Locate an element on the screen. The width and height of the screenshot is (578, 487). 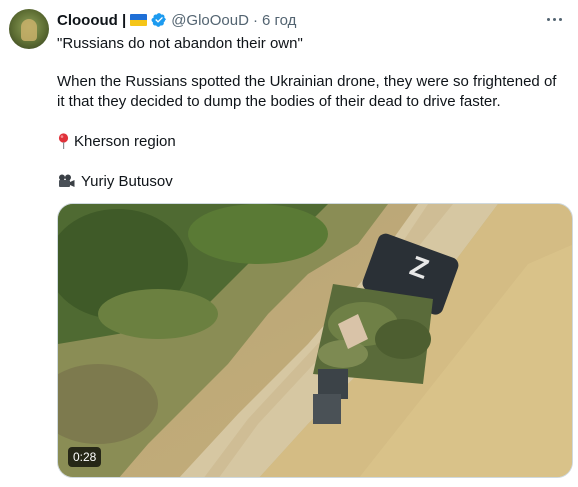
ukraine-flag-icon is located at coordinates (139, 20).